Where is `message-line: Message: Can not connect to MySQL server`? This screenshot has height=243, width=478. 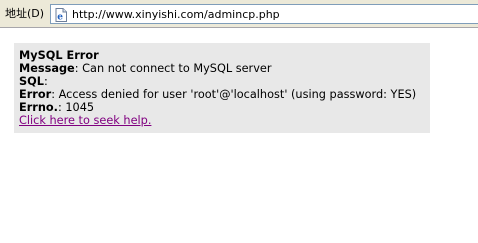 message-line: Message: Can not connect to MySQL server is located at coordinates (224, 68).